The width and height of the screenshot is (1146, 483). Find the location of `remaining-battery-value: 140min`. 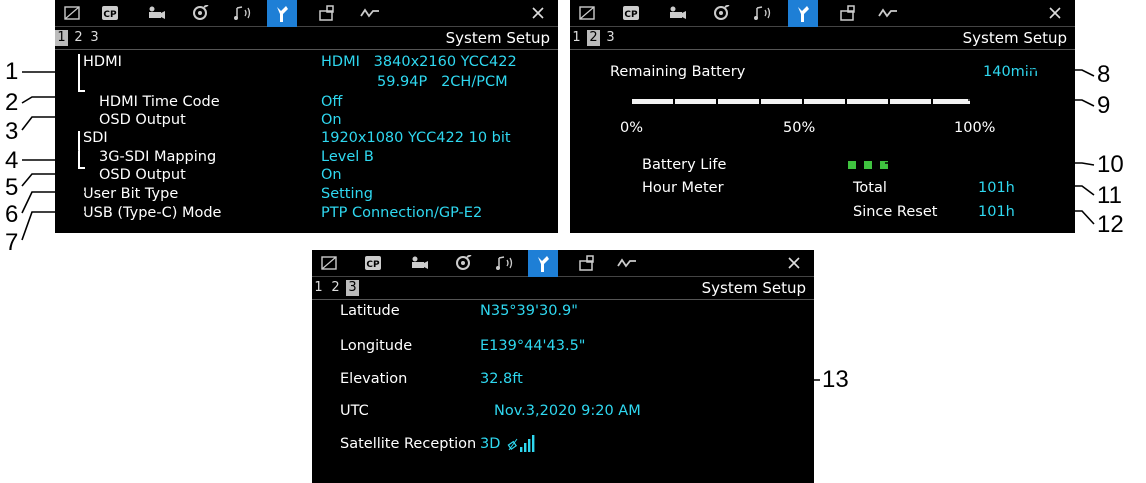

remaining-battery-value: 140min is located at coordinates (1011, 72).